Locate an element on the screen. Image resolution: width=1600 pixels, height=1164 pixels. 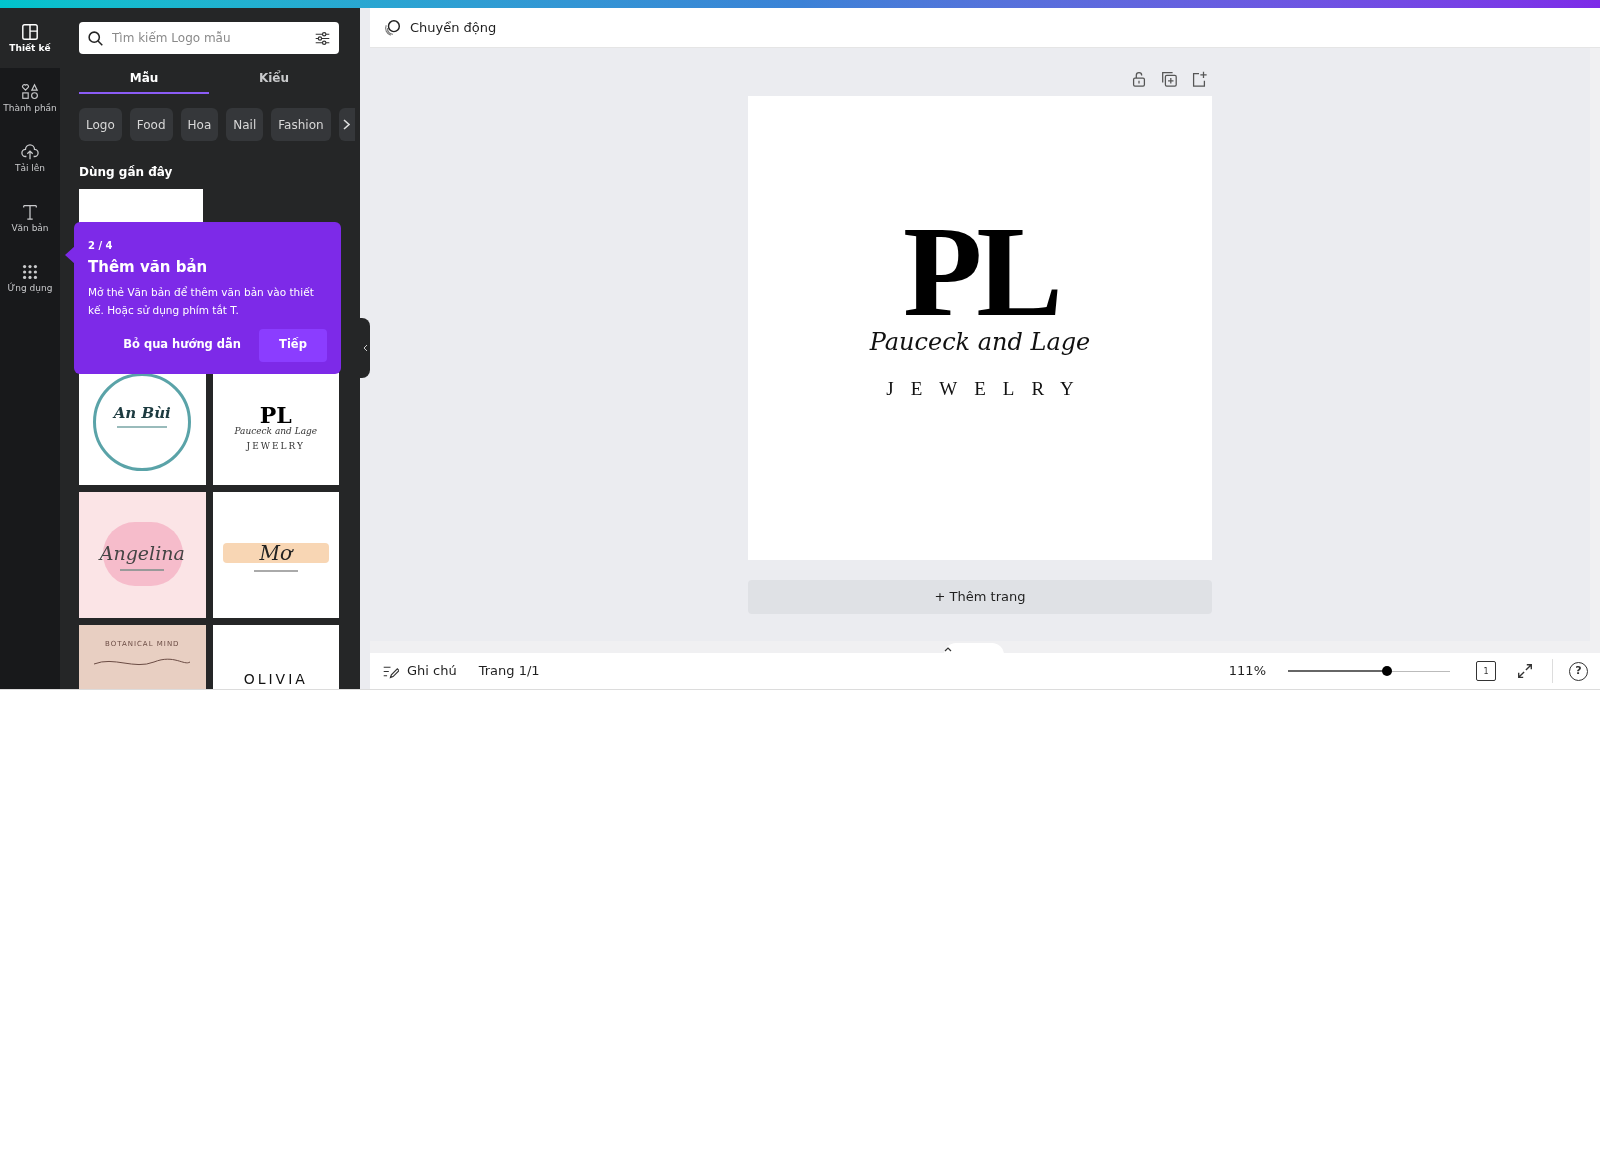
collapse-panel-handle is located at coordinates (365, 348).